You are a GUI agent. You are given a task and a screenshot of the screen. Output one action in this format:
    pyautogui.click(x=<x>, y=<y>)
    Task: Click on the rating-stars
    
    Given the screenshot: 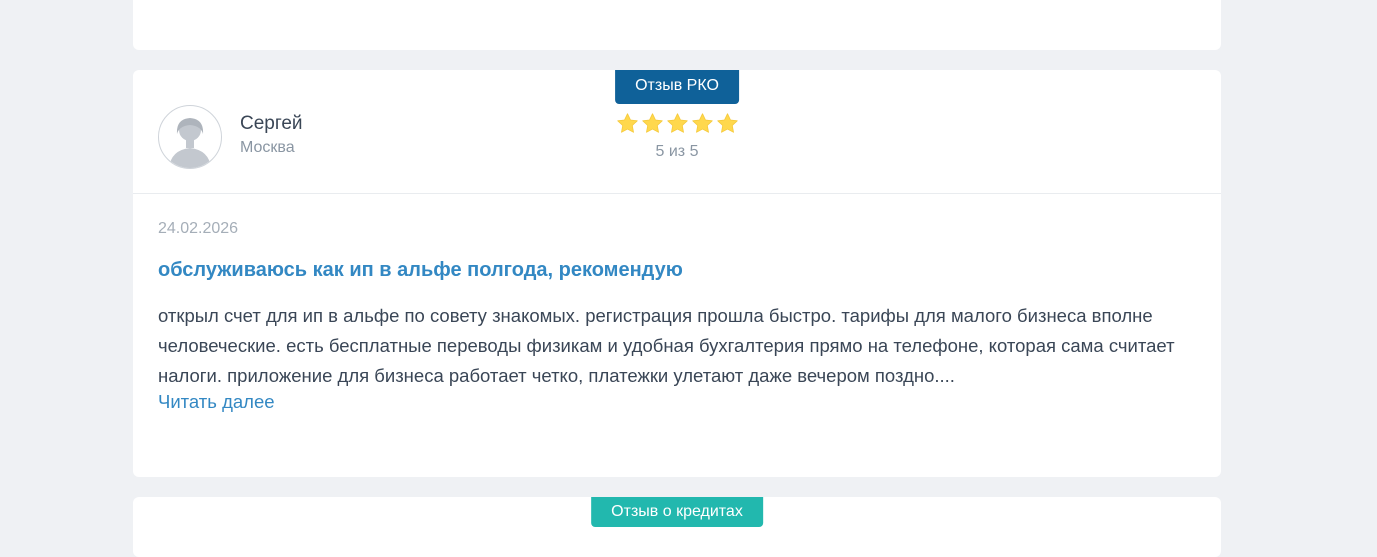 What is the action you would take?
    pyautogui.click(x=677, y=123)
    